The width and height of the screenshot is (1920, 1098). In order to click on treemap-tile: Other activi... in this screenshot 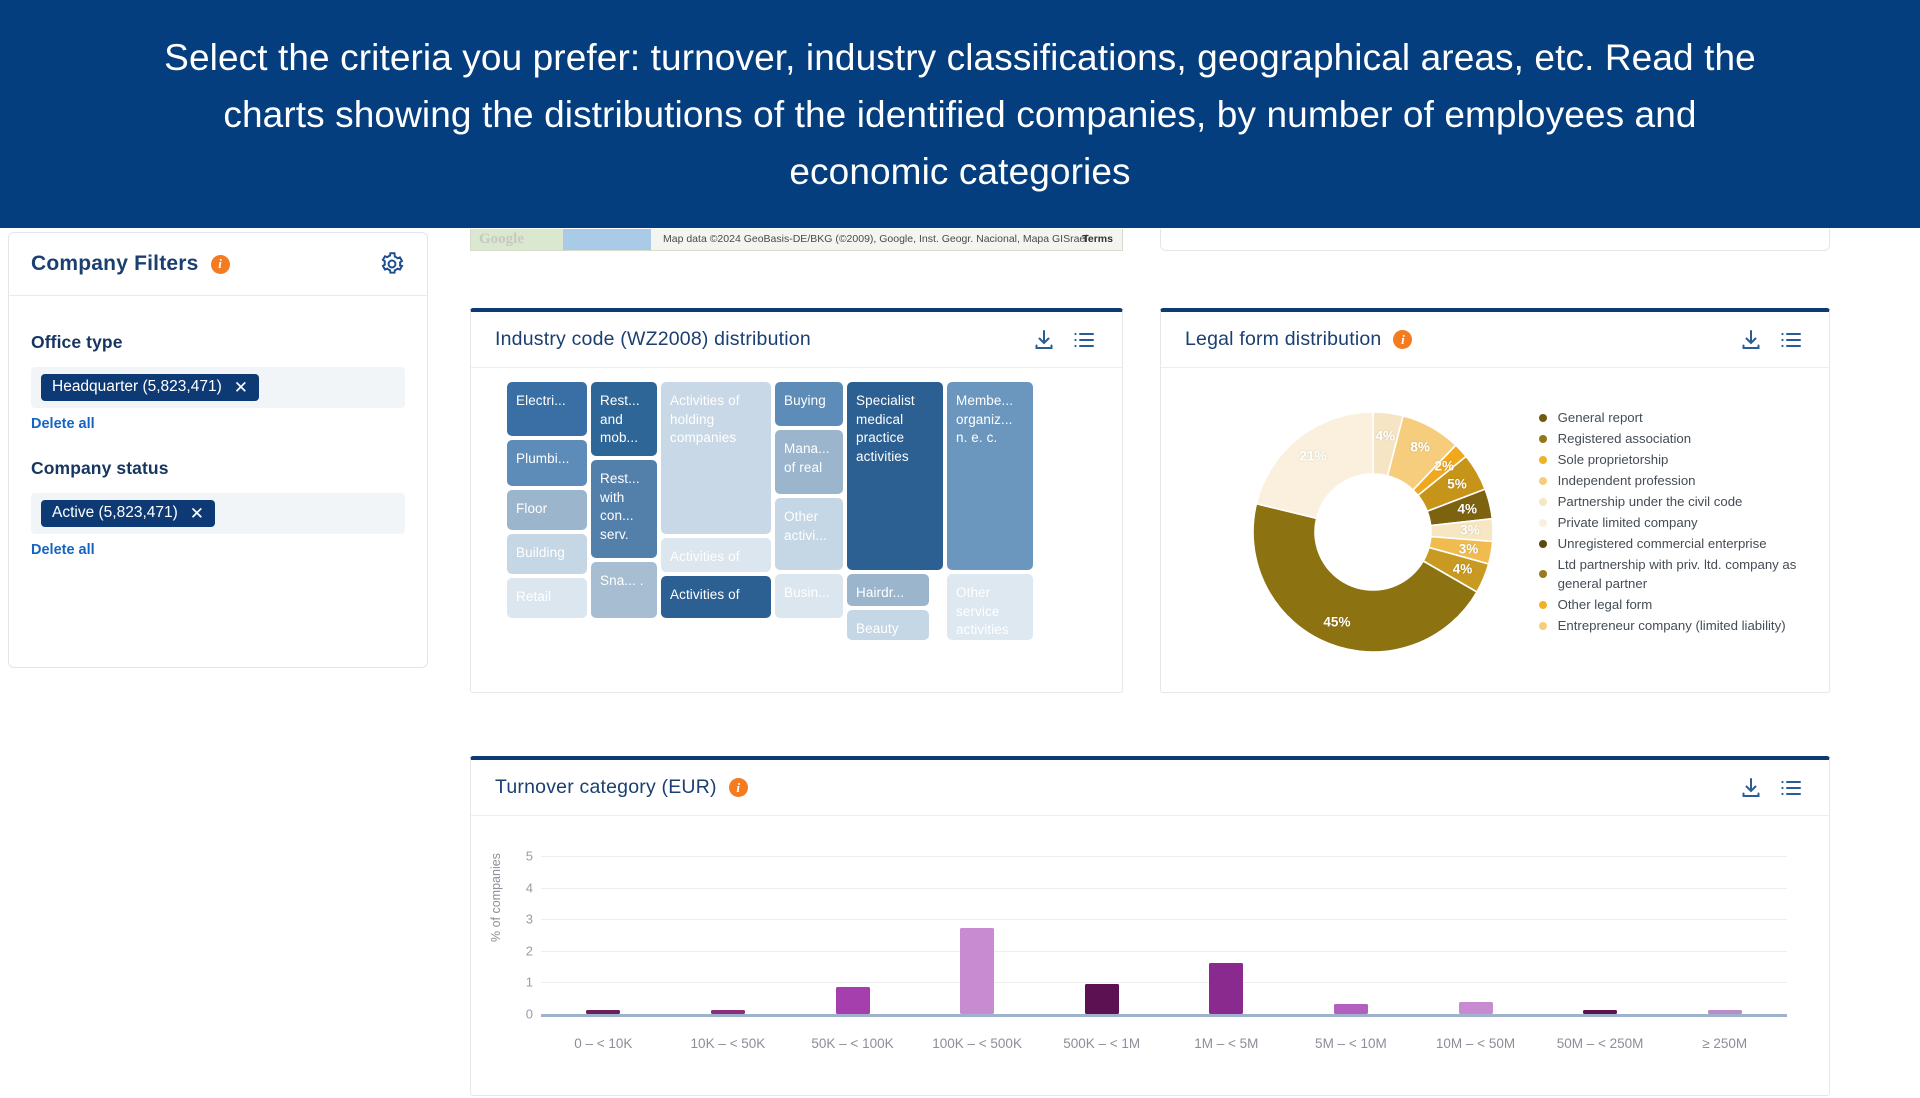, I will do `click(809, 534)`.